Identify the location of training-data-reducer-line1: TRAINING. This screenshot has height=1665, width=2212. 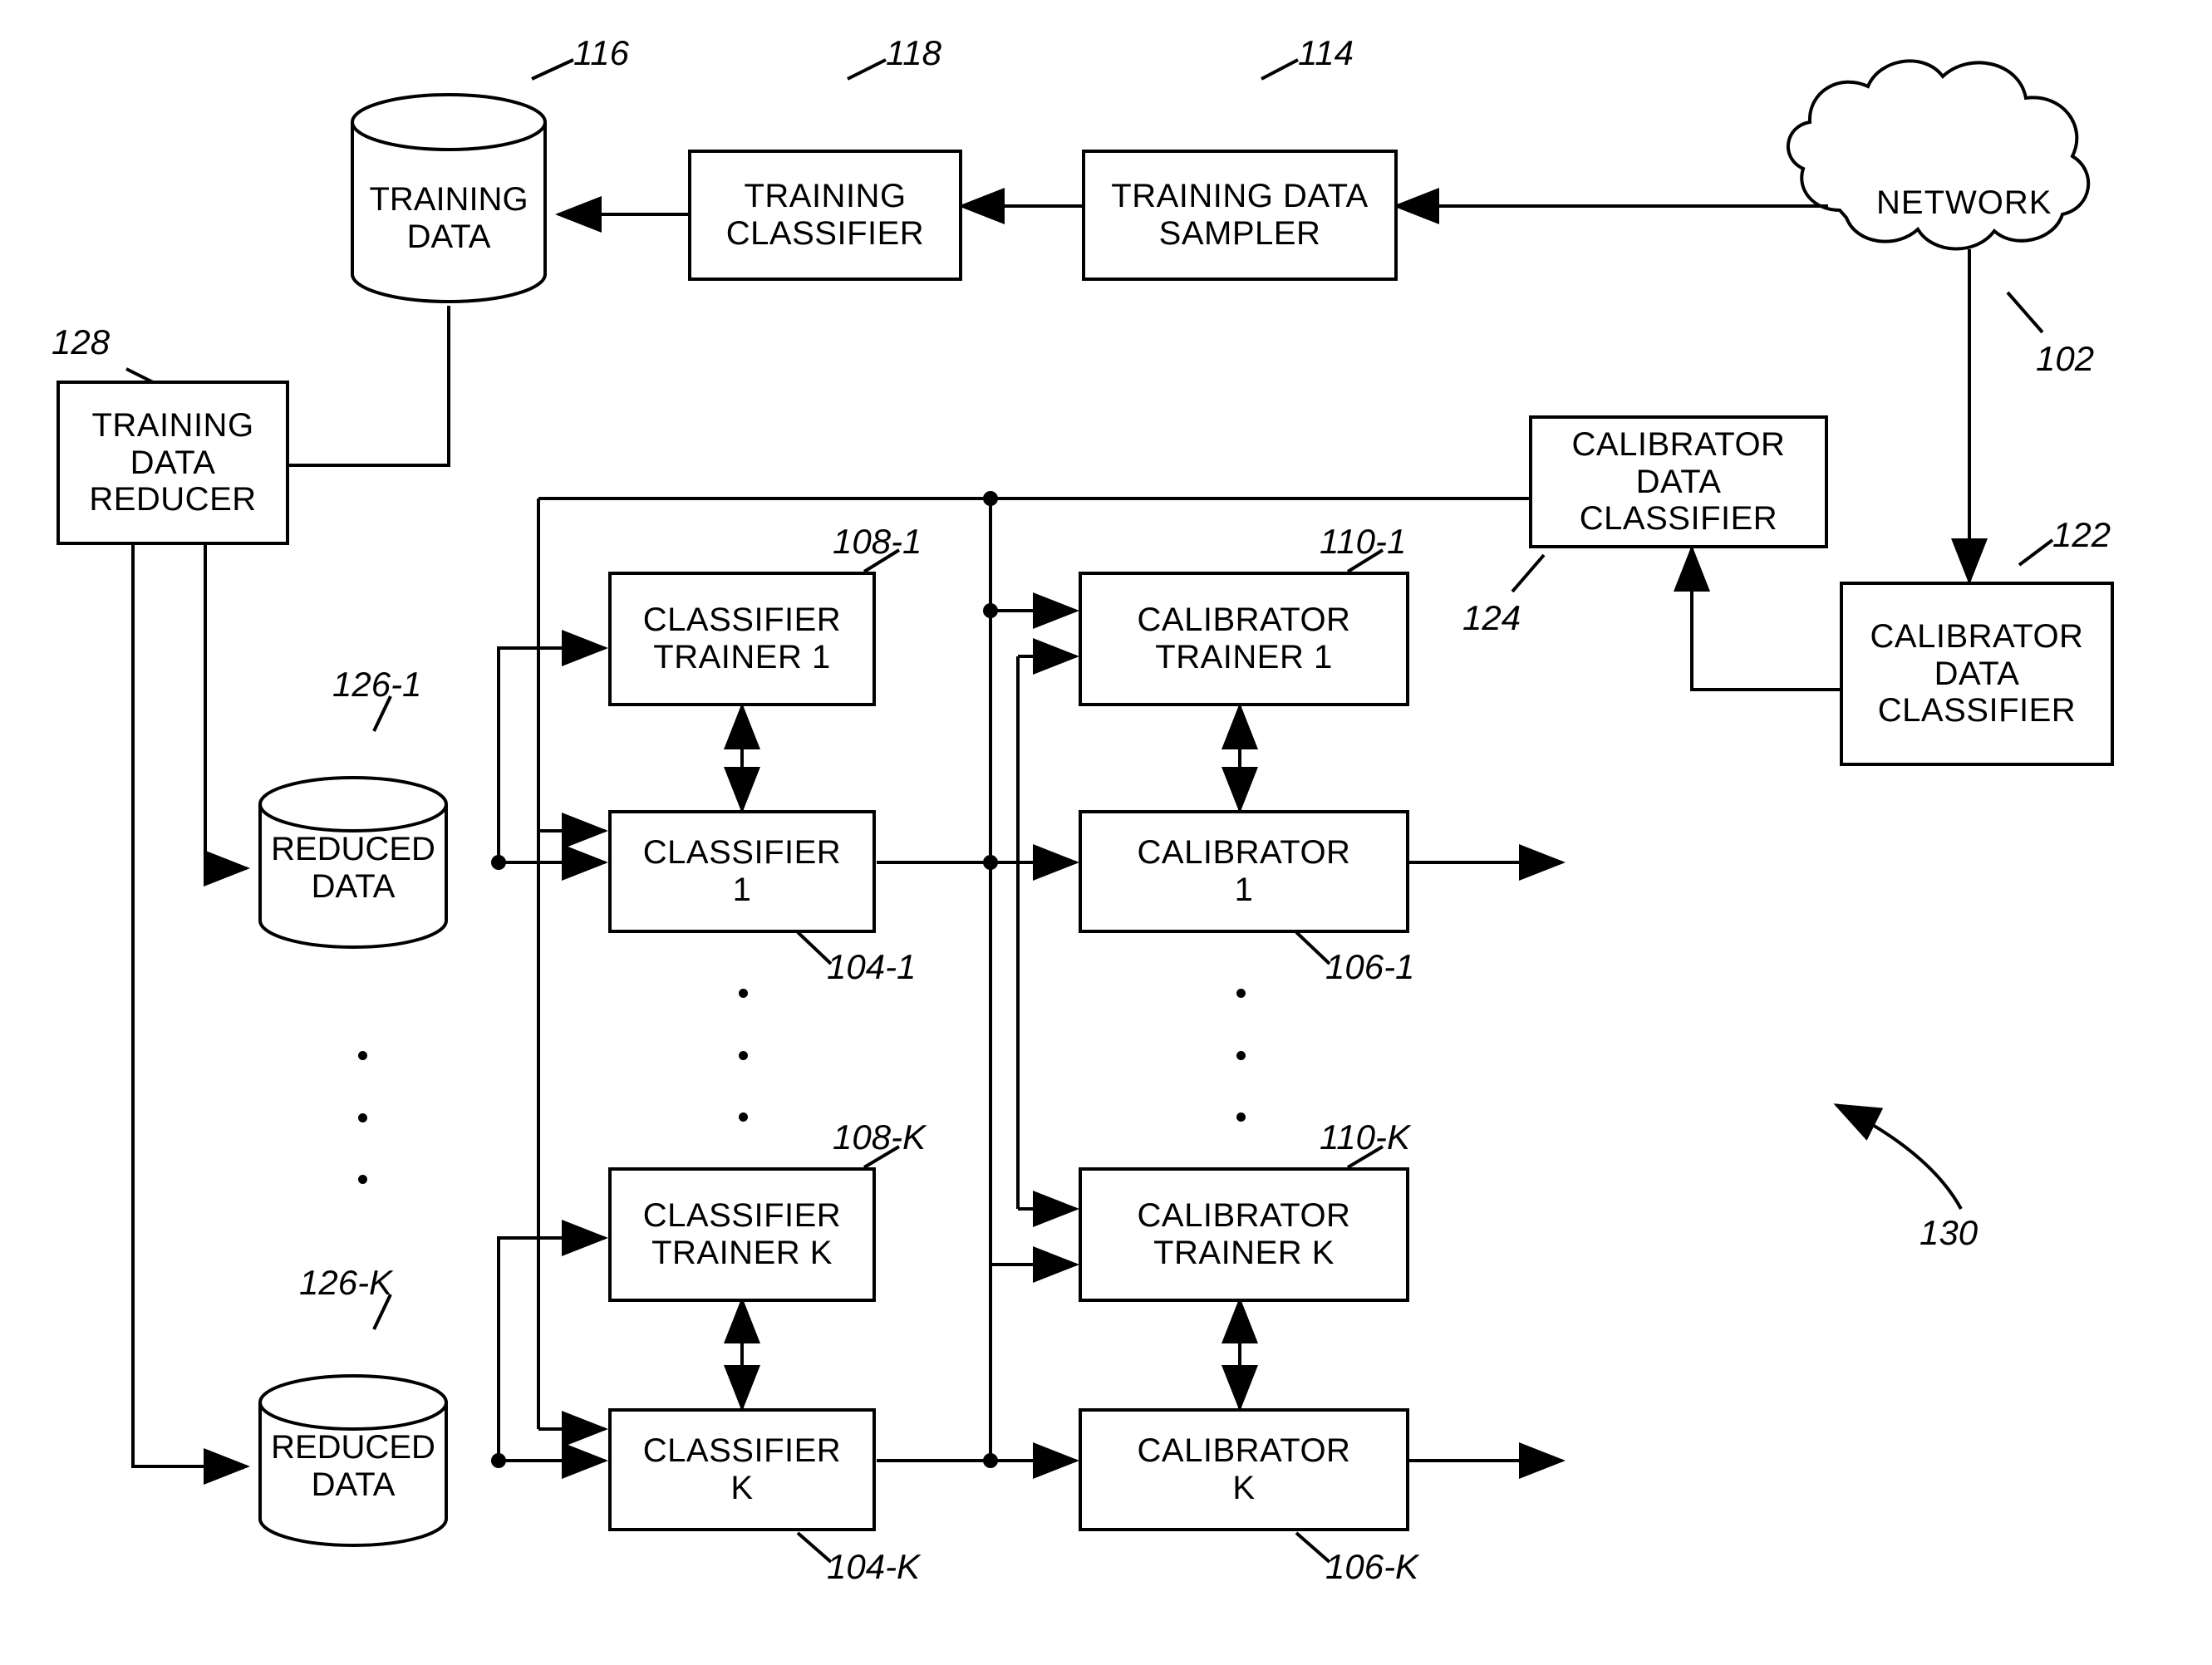
(173, 425).